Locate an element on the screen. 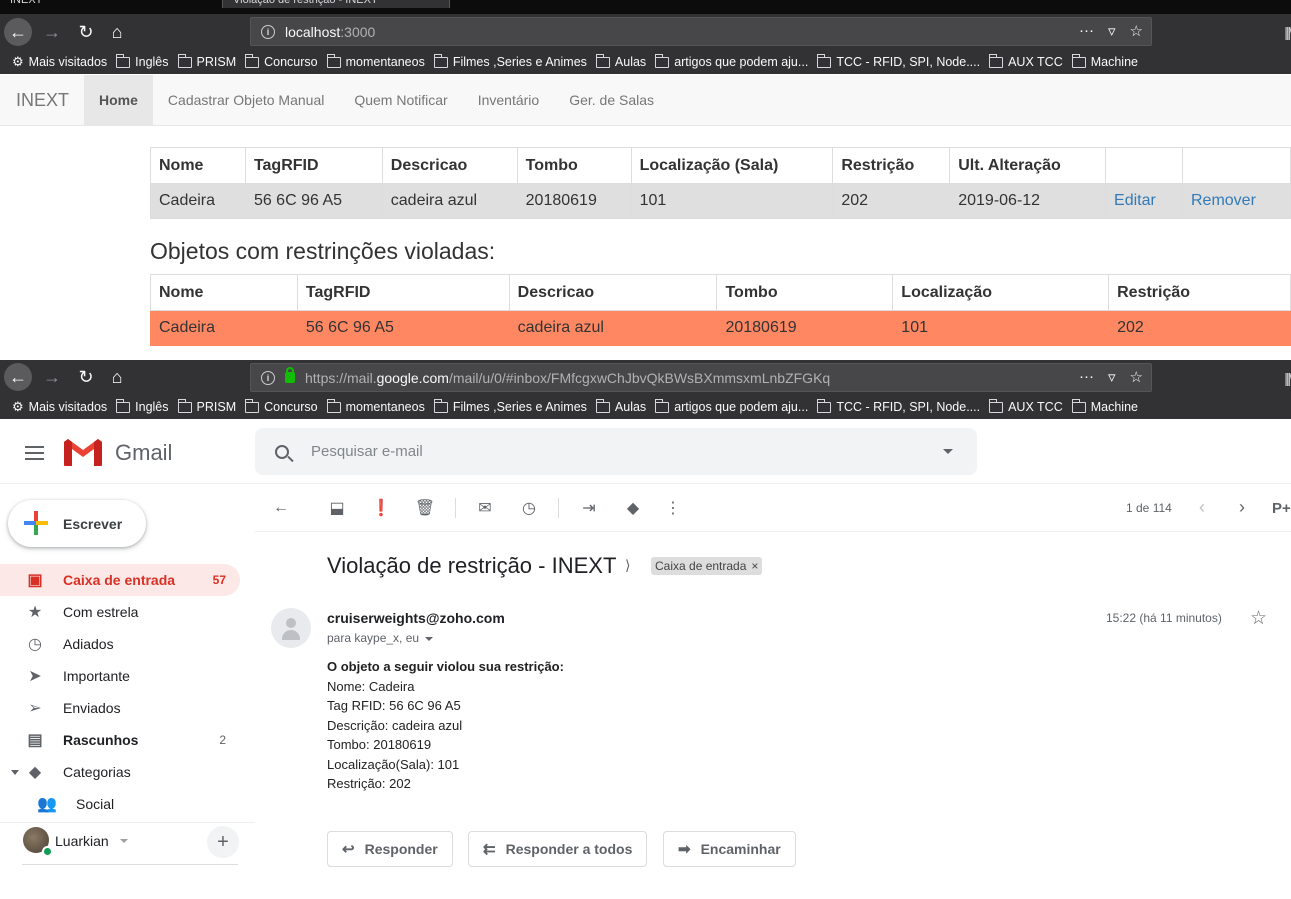  sidebar-item-drafts: ▤ Rascunhos 2 is located at coordinates (120, 740).